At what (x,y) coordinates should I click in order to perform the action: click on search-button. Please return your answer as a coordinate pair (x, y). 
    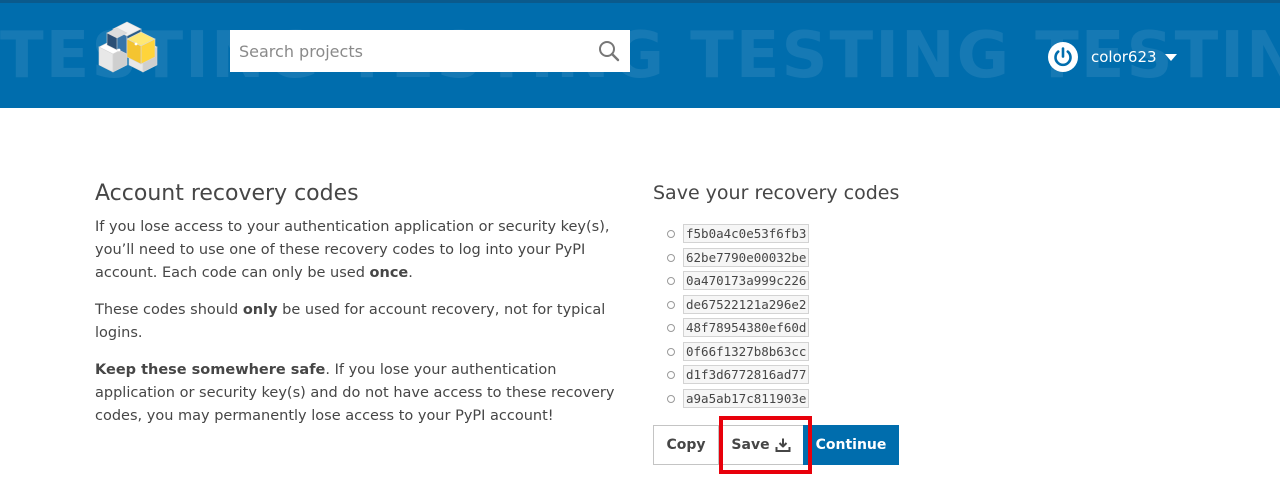
    Looking at the image, I should click on (609, 51).